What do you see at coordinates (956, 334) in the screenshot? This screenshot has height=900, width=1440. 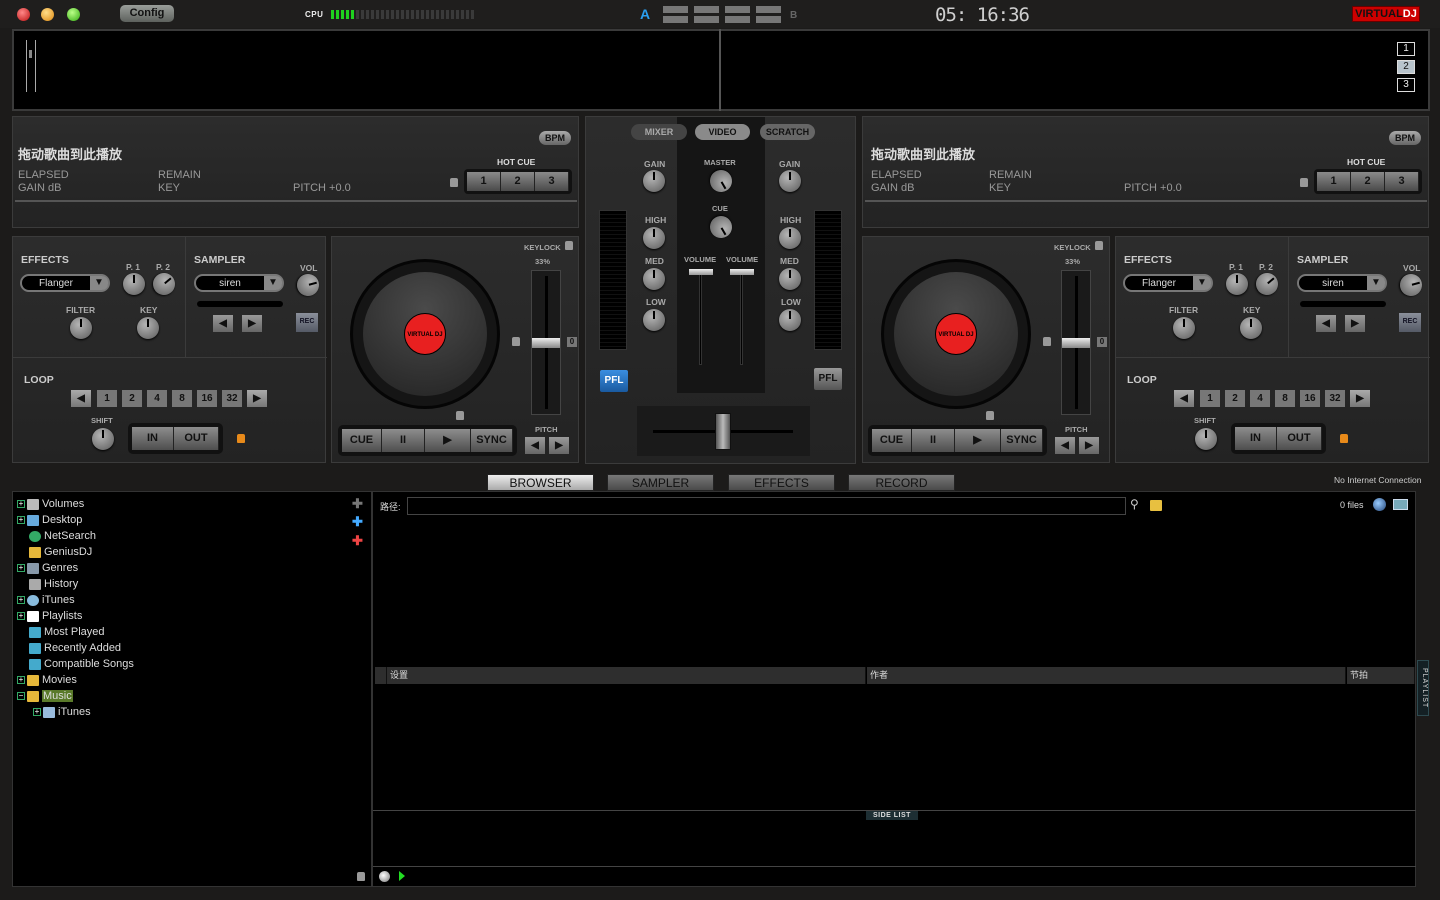 I see `deck-right-jog-wheel: VIRTUAL DJ` at bounding box center [956, 334].